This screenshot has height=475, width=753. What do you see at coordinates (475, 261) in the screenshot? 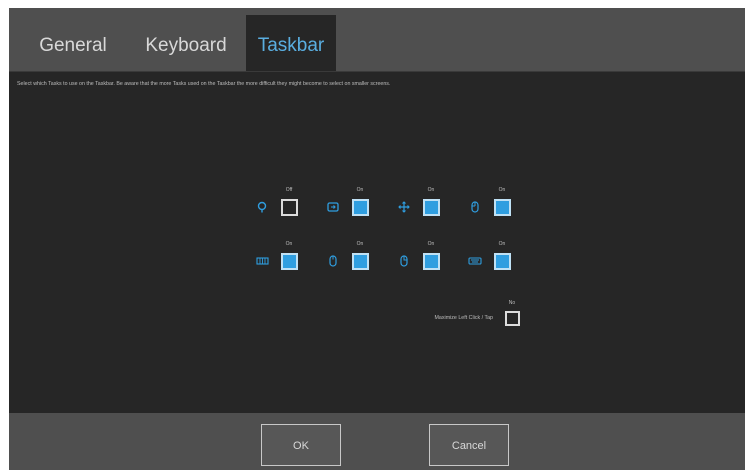
I see `keyboard-icon` at bounding box center [475, 261].